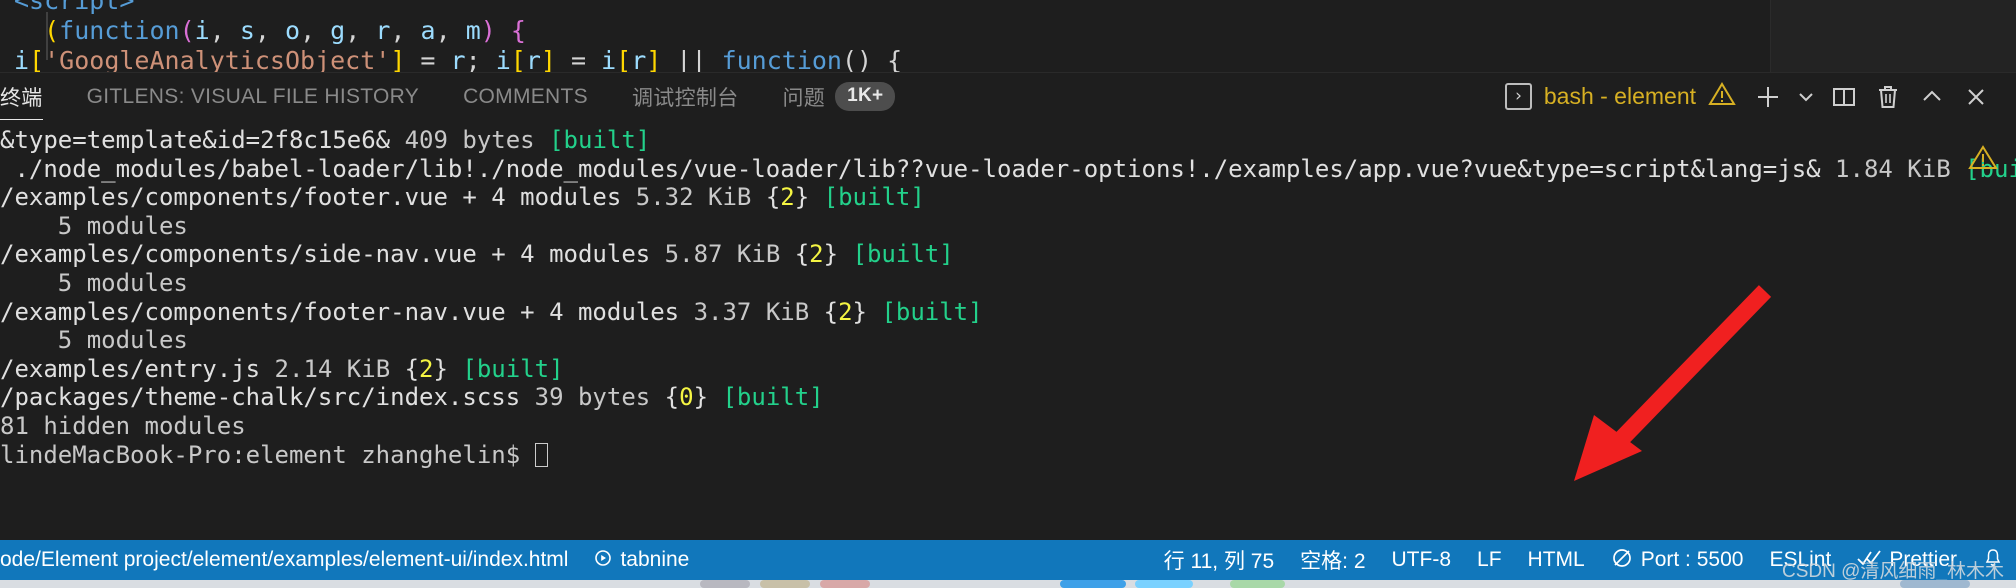 Image resolution: width=2016 pixels, height=588 pixels. What do you see at coordinates (285, 30) in the screenshot?
I see `code-line-2: (function(i, s, o, g, r, a, m) {` at bounding box center [285, 30].